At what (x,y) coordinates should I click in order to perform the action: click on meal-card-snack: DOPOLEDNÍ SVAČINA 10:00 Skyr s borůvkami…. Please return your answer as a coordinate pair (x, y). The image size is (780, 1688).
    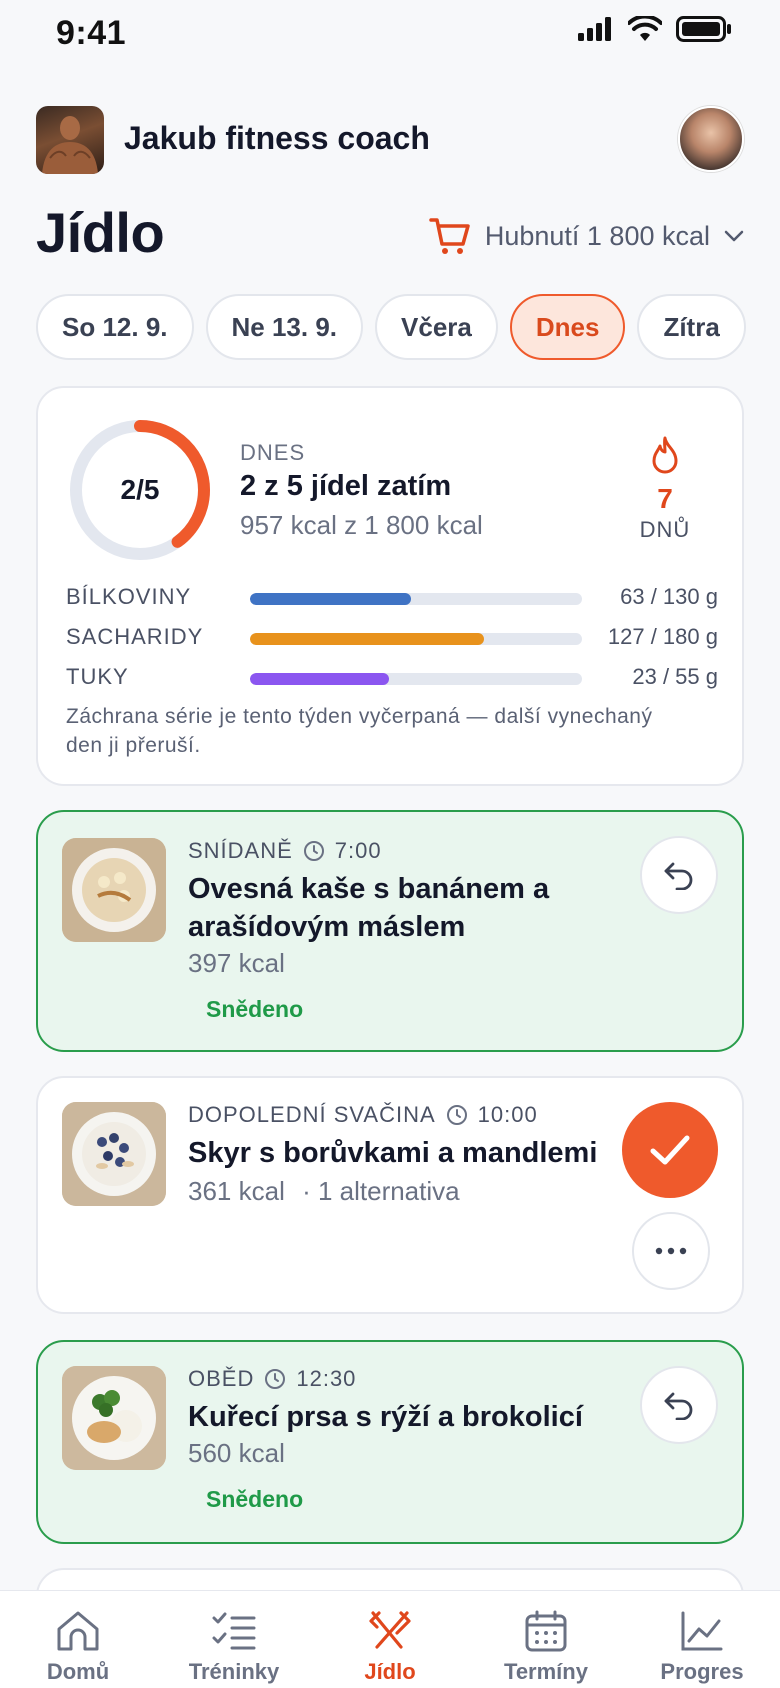
    Looking at the image, I should click on (390, 1195).